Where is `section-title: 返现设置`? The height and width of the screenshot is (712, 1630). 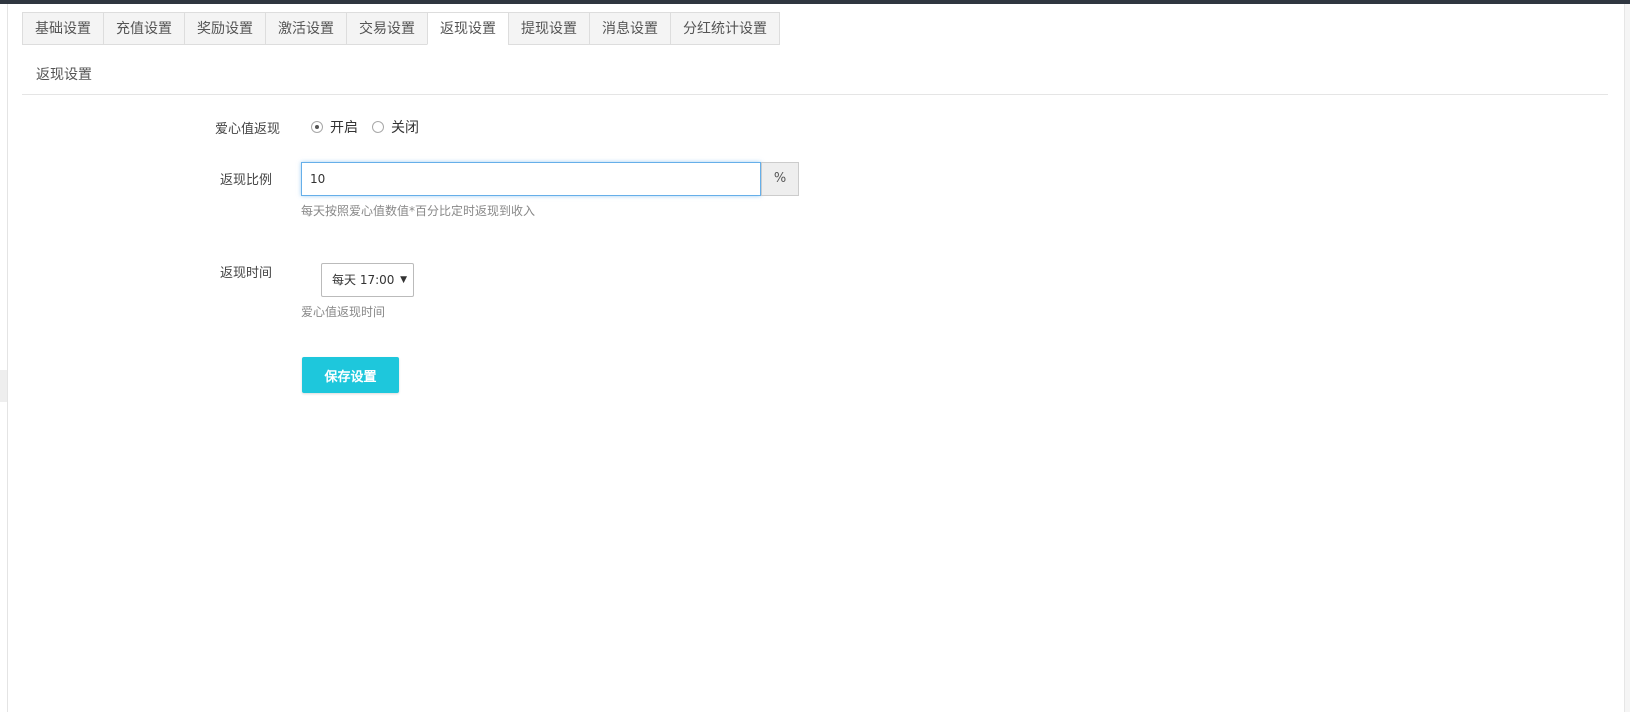 section-title: 返现设置 is located at coordinates (64, 75).